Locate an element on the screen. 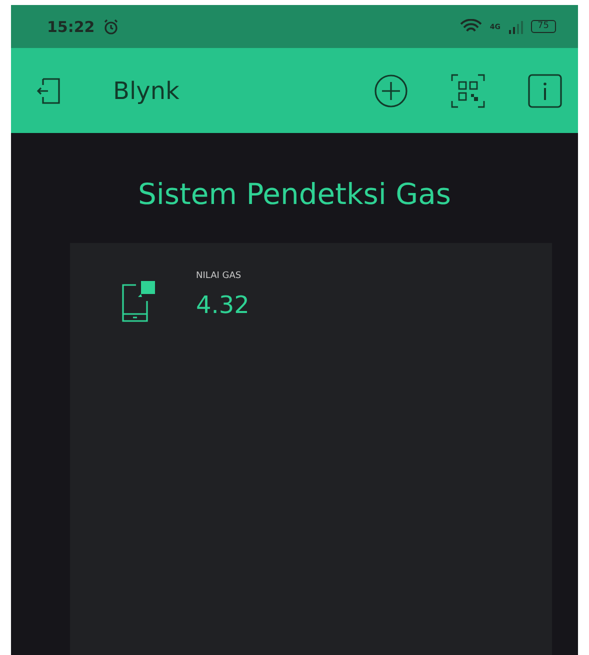 Image resolution: width=589 pixels, height=655 pixels. widget-value: 4.32 is located at coordinates (223, 305).